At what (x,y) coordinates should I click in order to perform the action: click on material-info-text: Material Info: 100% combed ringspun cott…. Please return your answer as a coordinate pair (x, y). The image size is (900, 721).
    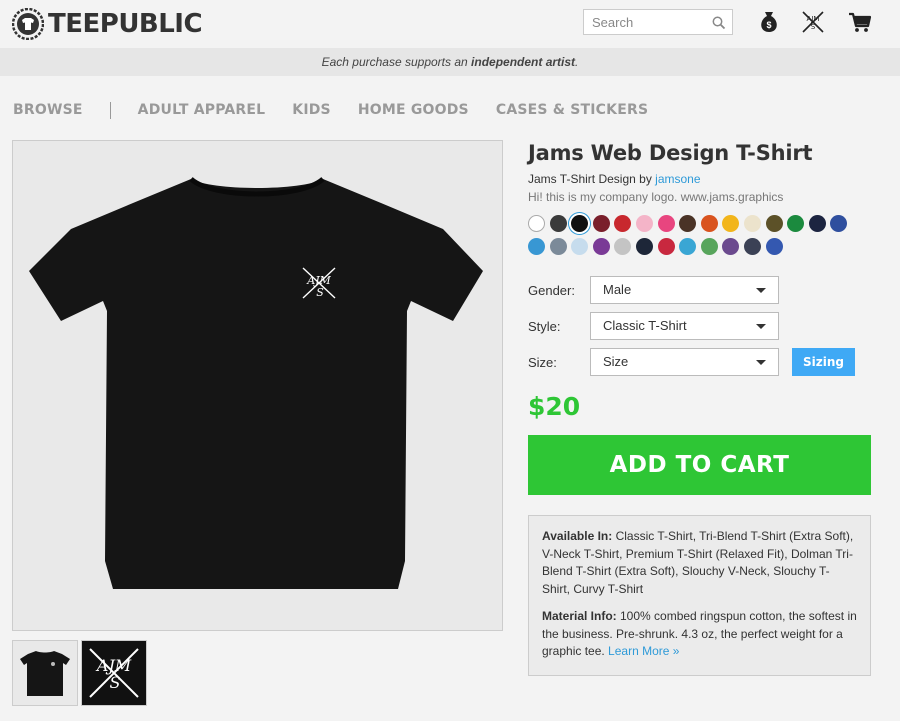
    Looking at the image, I should click on (699, 634).